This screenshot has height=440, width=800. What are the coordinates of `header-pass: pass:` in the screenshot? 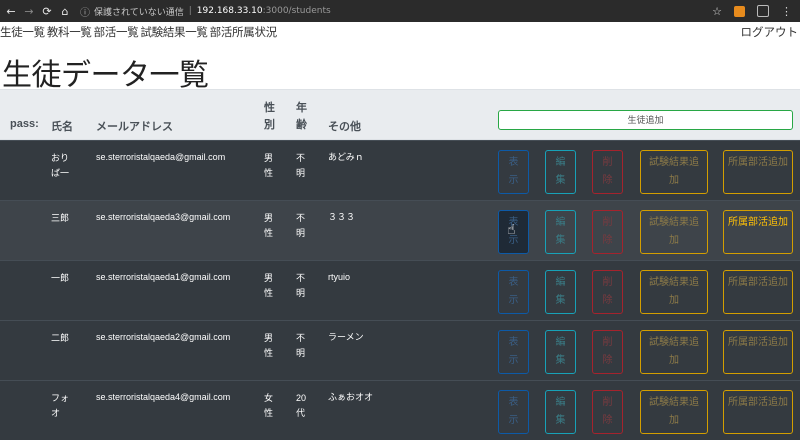 It's located at (24, 124).